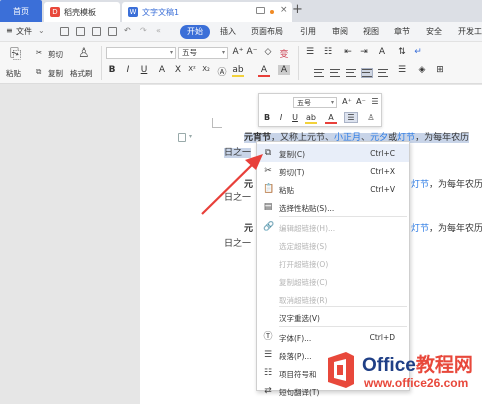  What do you see at coordinates (446, 227) in the screenshot?
I see `document-line-5-tail: 灯节，为每年农历` at bounding box center [446, 227].